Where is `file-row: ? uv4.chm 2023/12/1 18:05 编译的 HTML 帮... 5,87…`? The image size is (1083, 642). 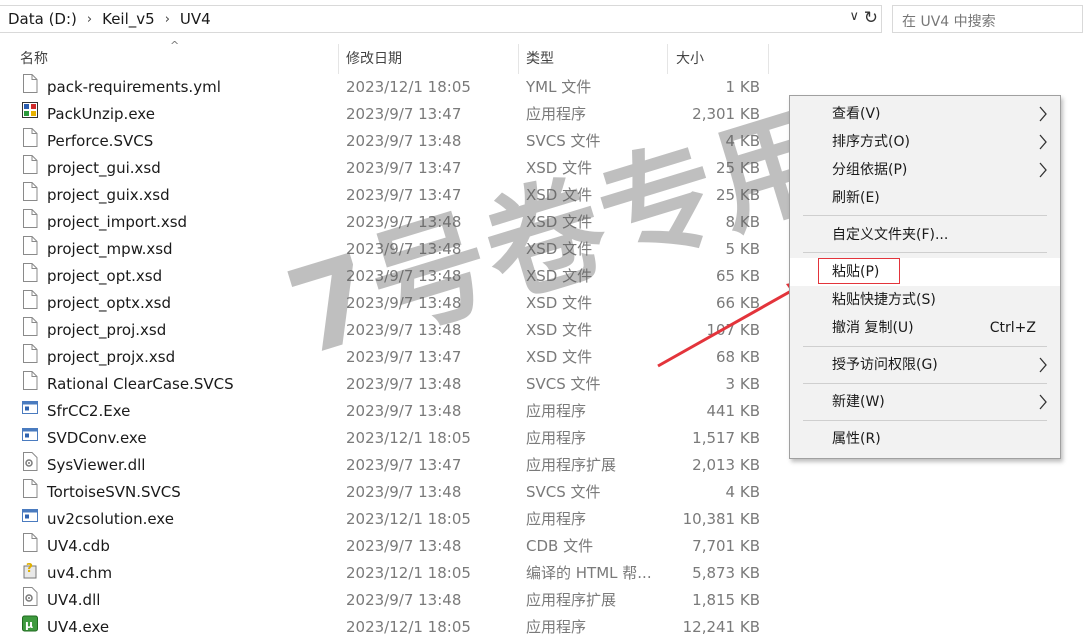
file-row: ? uv4.chm 2023/12/1 18:05 编译的 HTML 帮... 5,87… is located at coordinates (390, 573).